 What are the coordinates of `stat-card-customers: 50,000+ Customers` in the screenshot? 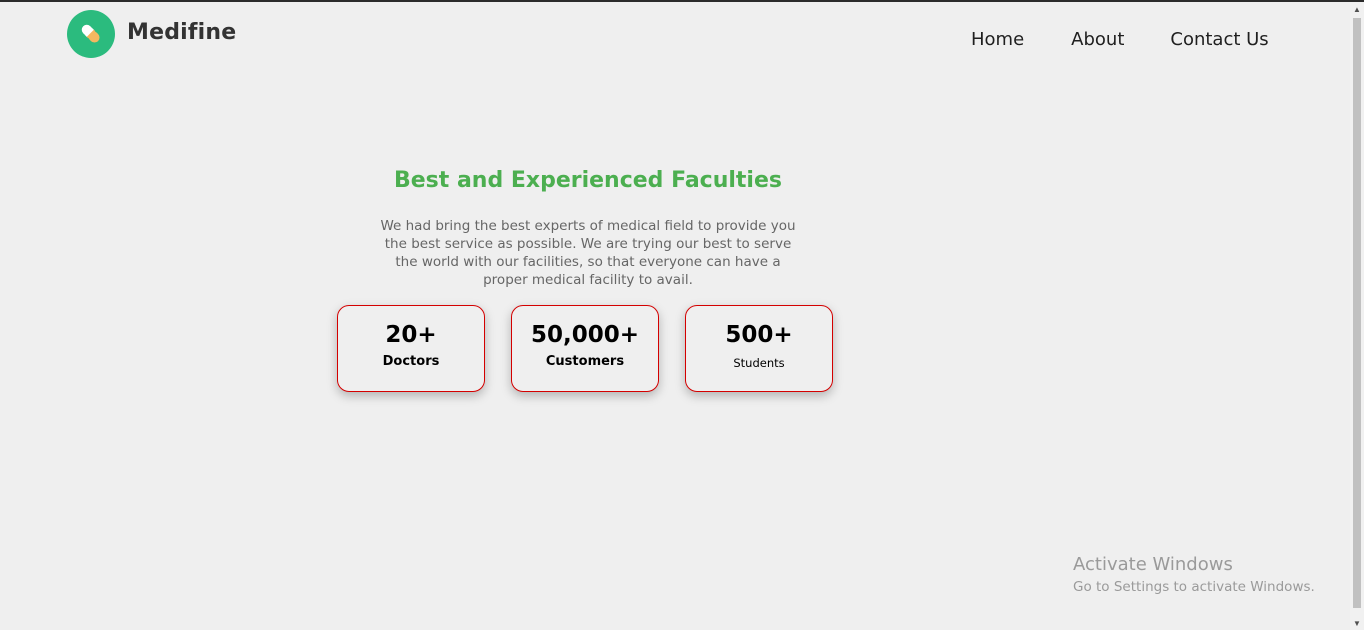 It's located at (585, 348).